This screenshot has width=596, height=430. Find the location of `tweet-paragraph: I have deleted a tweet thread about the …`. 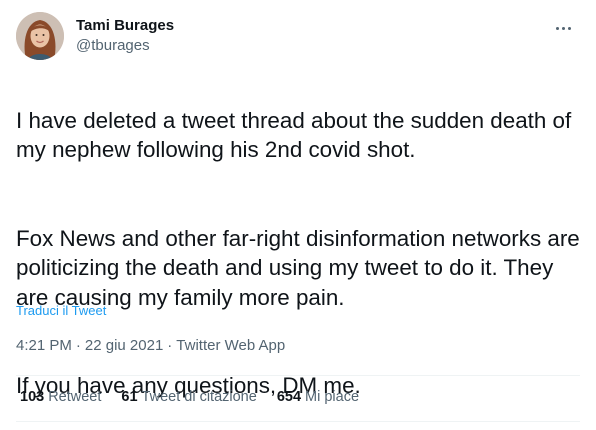

tweet-paragraph: I have deleted a tweet thread about the … is located at coordinates (294, 135).